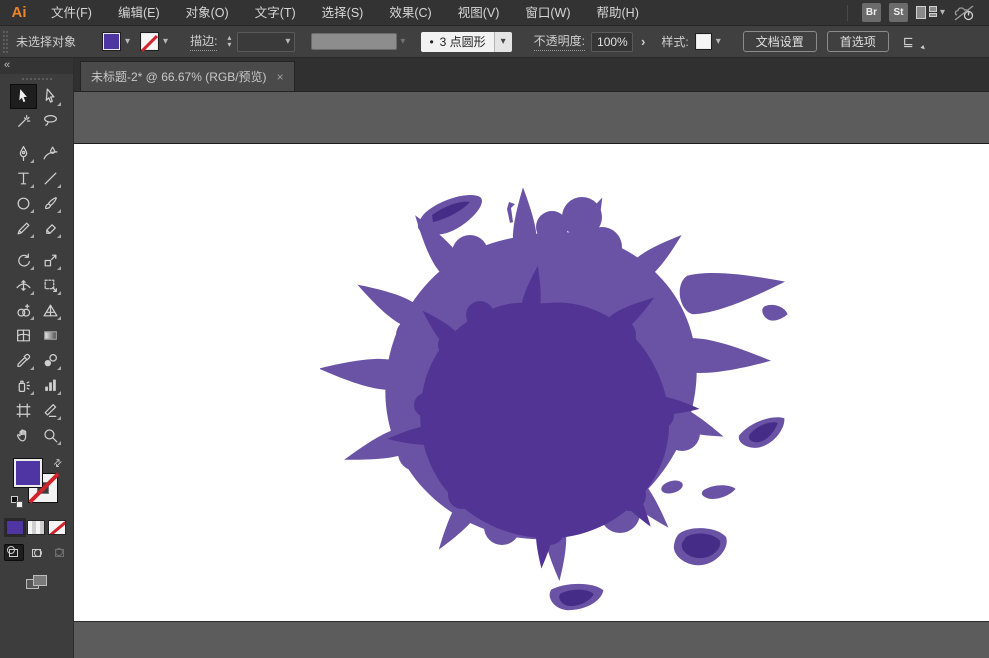  Describe the element at coordinates (59, 552) in the screenshot. I see `draw-inside-button` at that location.